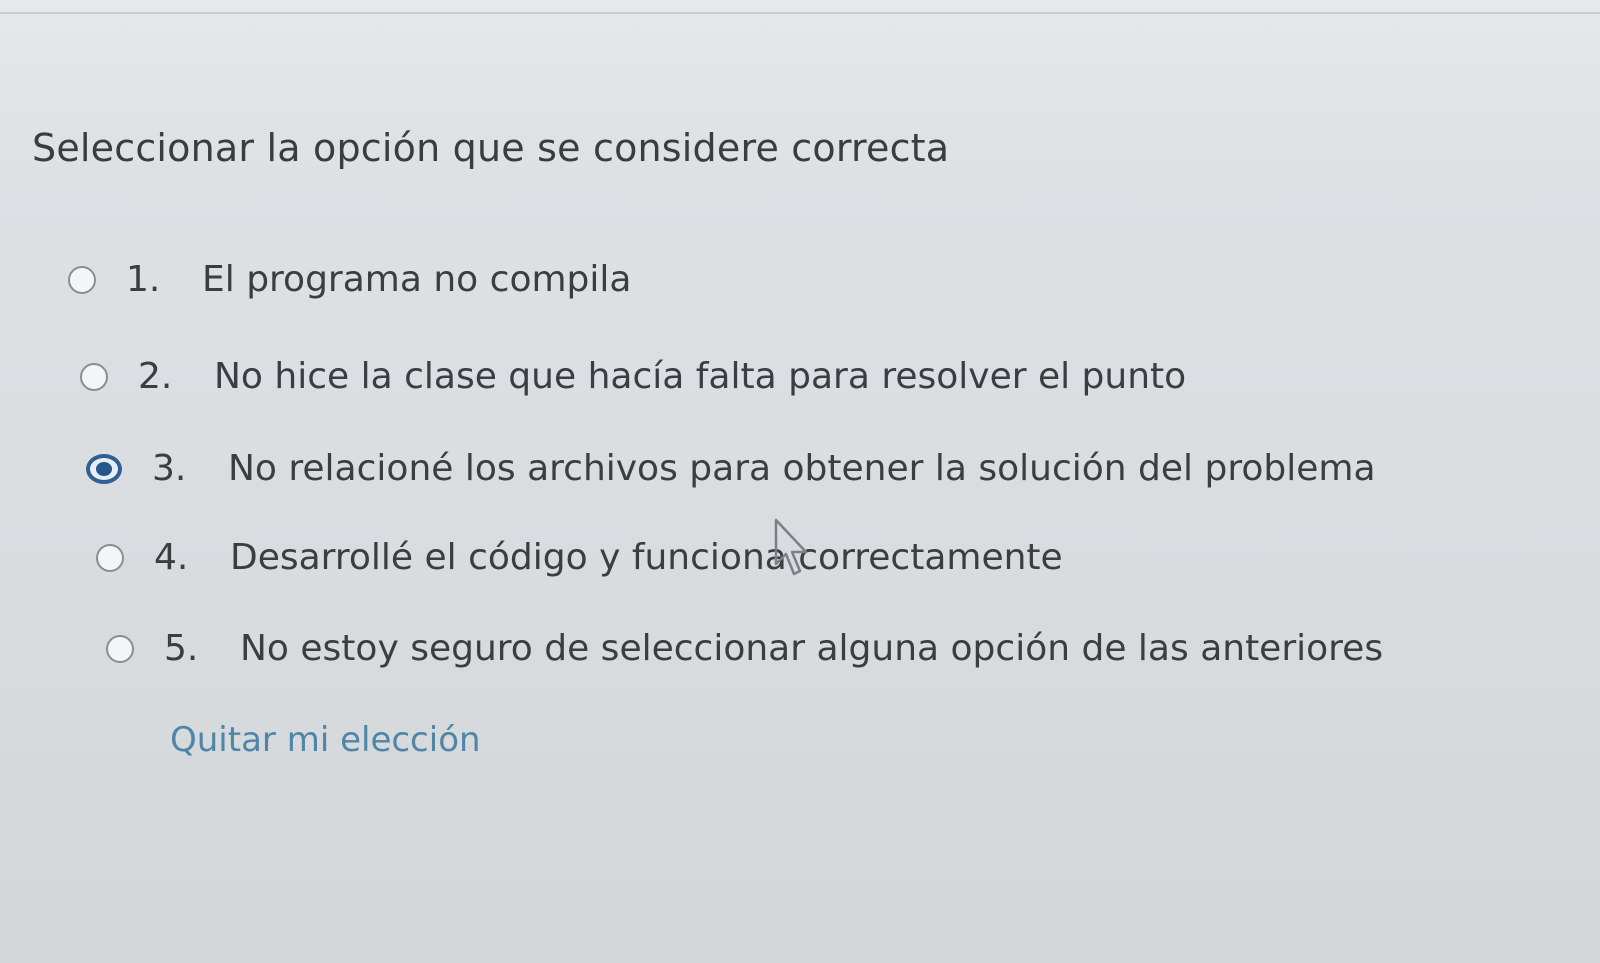  Describe the element at coordinates (155, 376) in the screenshot. I see `option-number: 2.` at that location.